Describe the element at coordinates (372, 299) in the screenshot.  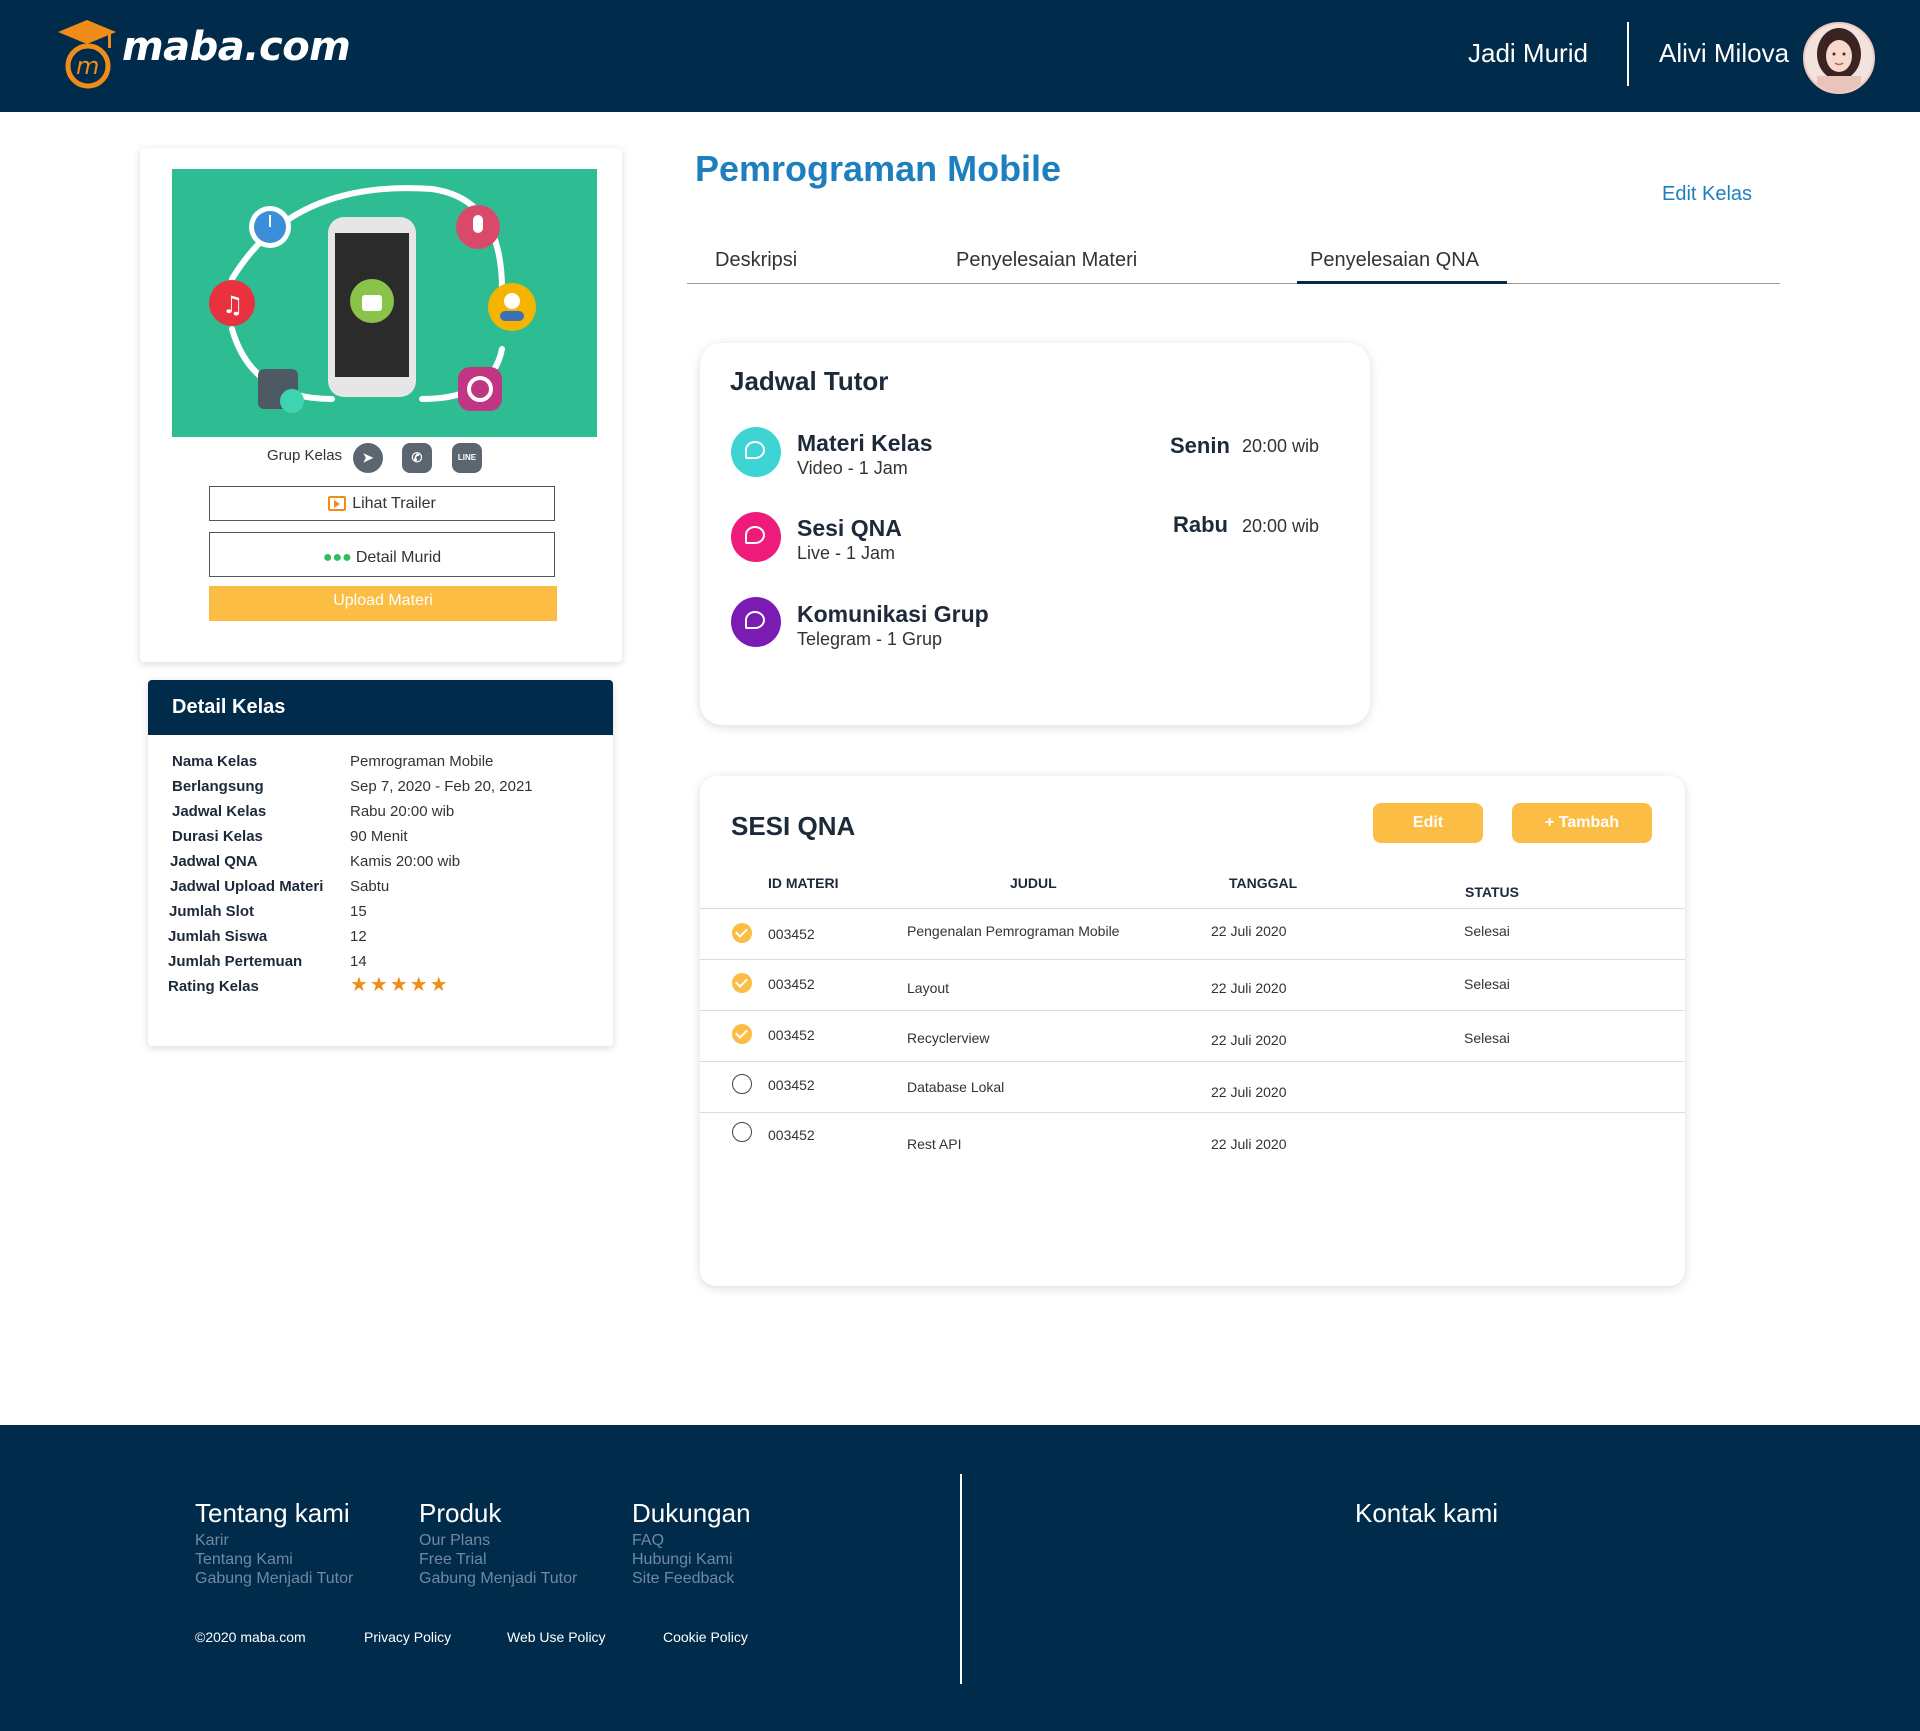
I see `mobile-apps-illustration: ♫` at that location.